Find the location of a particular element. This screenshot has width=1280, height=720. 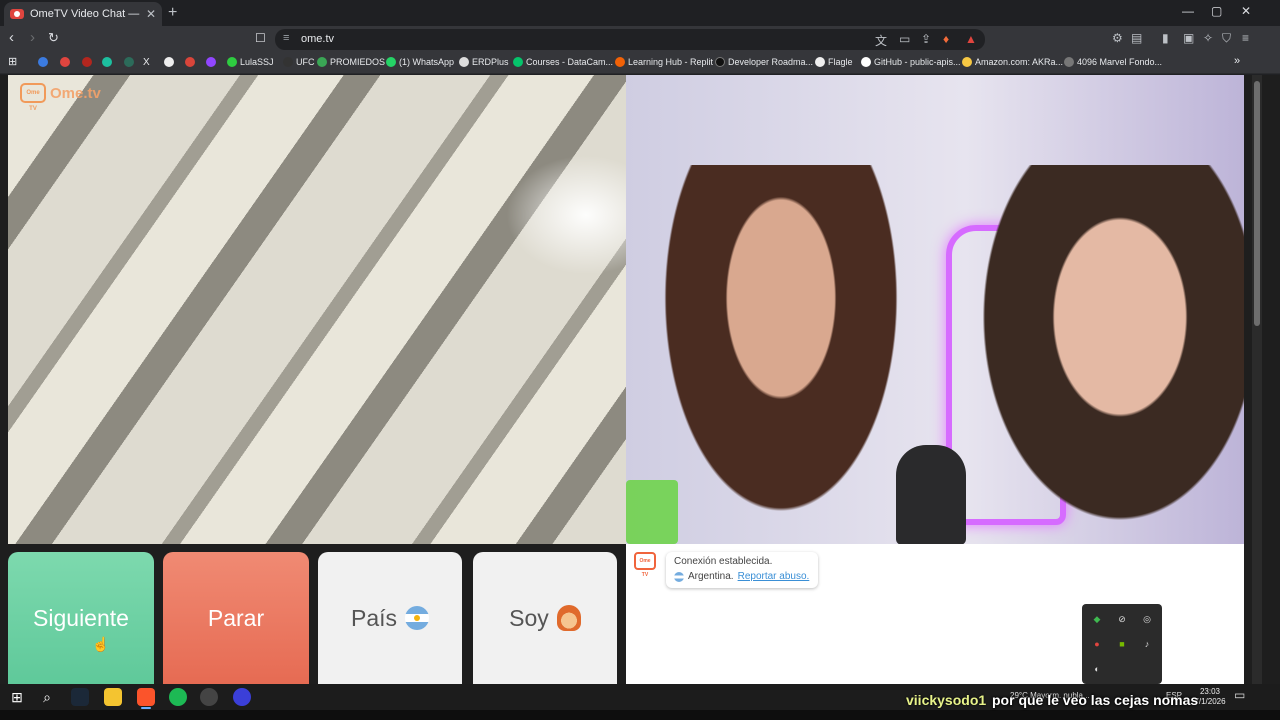

browser-toolbar: ‹ › ↻ ☐ ≡ ome.tv 文 ▭ ⇪ ♦ ▲ ⚙ ▤ ▮ ▣ ✧ ⛉ ≡ is located at coordinates (640, 39).